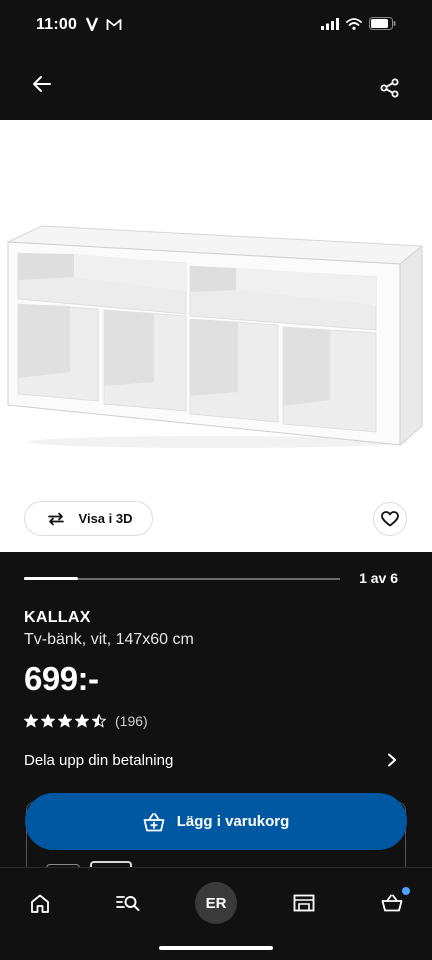 This screenshot has width=432, height=960. Describe the element at coordinates (105, 518) in the screenshot. I see `view-3d-label: Visa i 3D` at that location.